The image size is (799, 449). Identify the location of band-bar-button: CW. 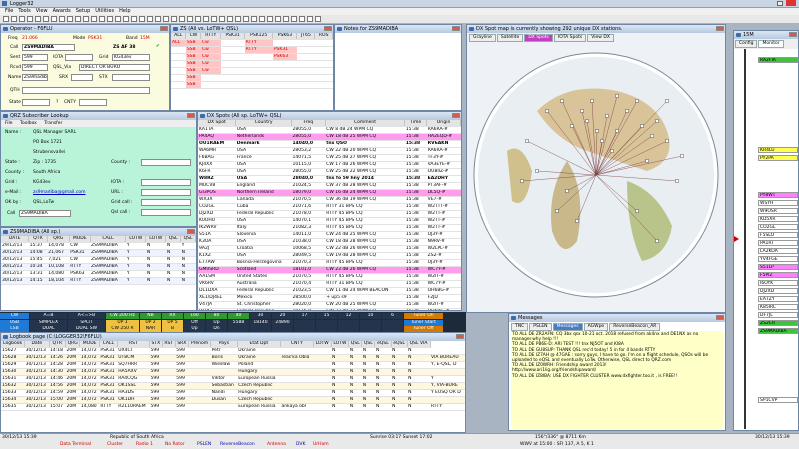
(14, 316).